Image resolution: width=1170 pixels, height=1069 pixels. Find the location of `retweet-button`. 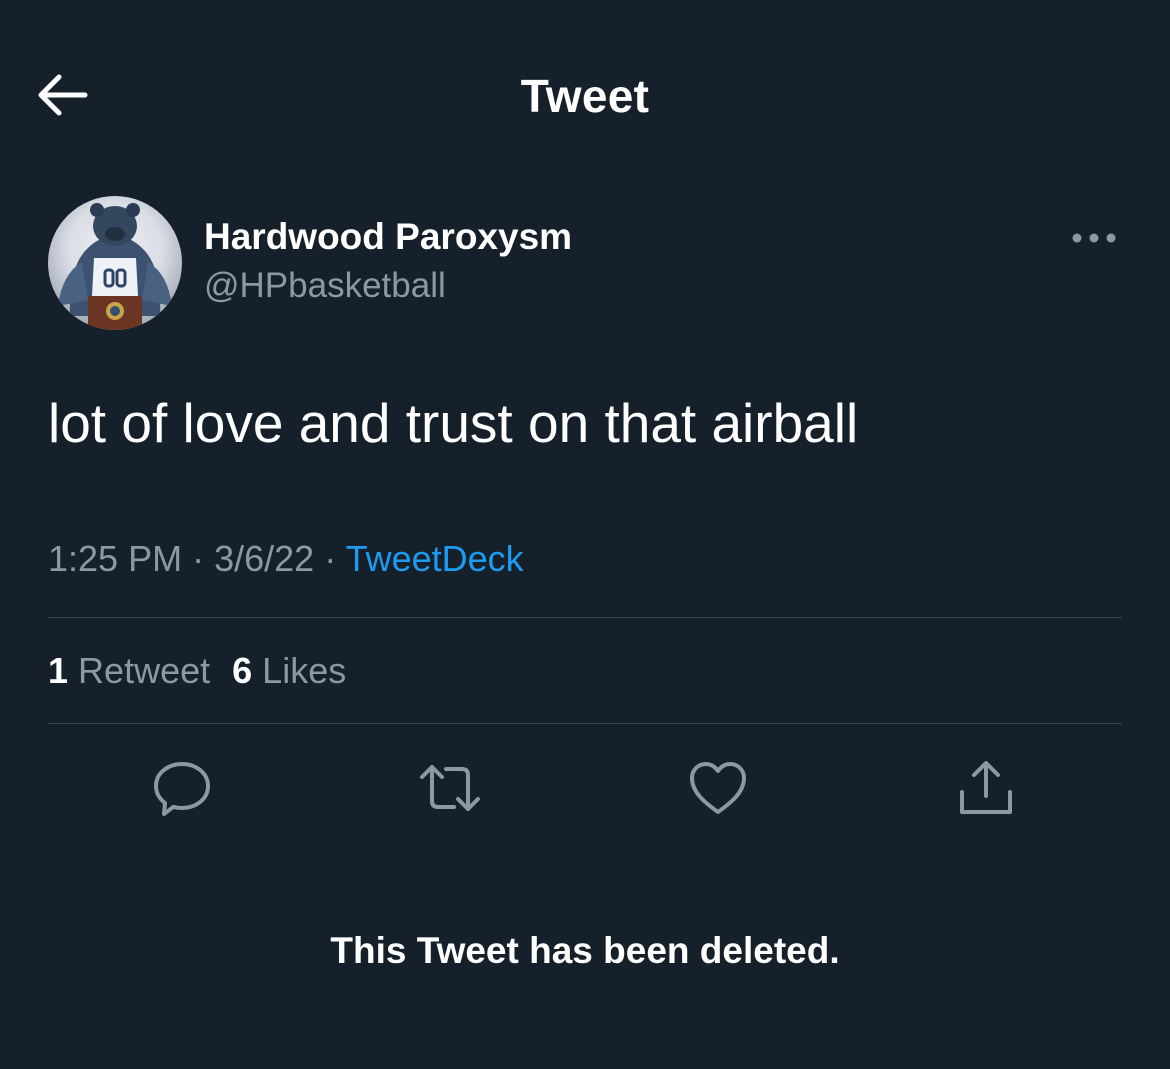

retweet-button is located at coordinates (450, 788).